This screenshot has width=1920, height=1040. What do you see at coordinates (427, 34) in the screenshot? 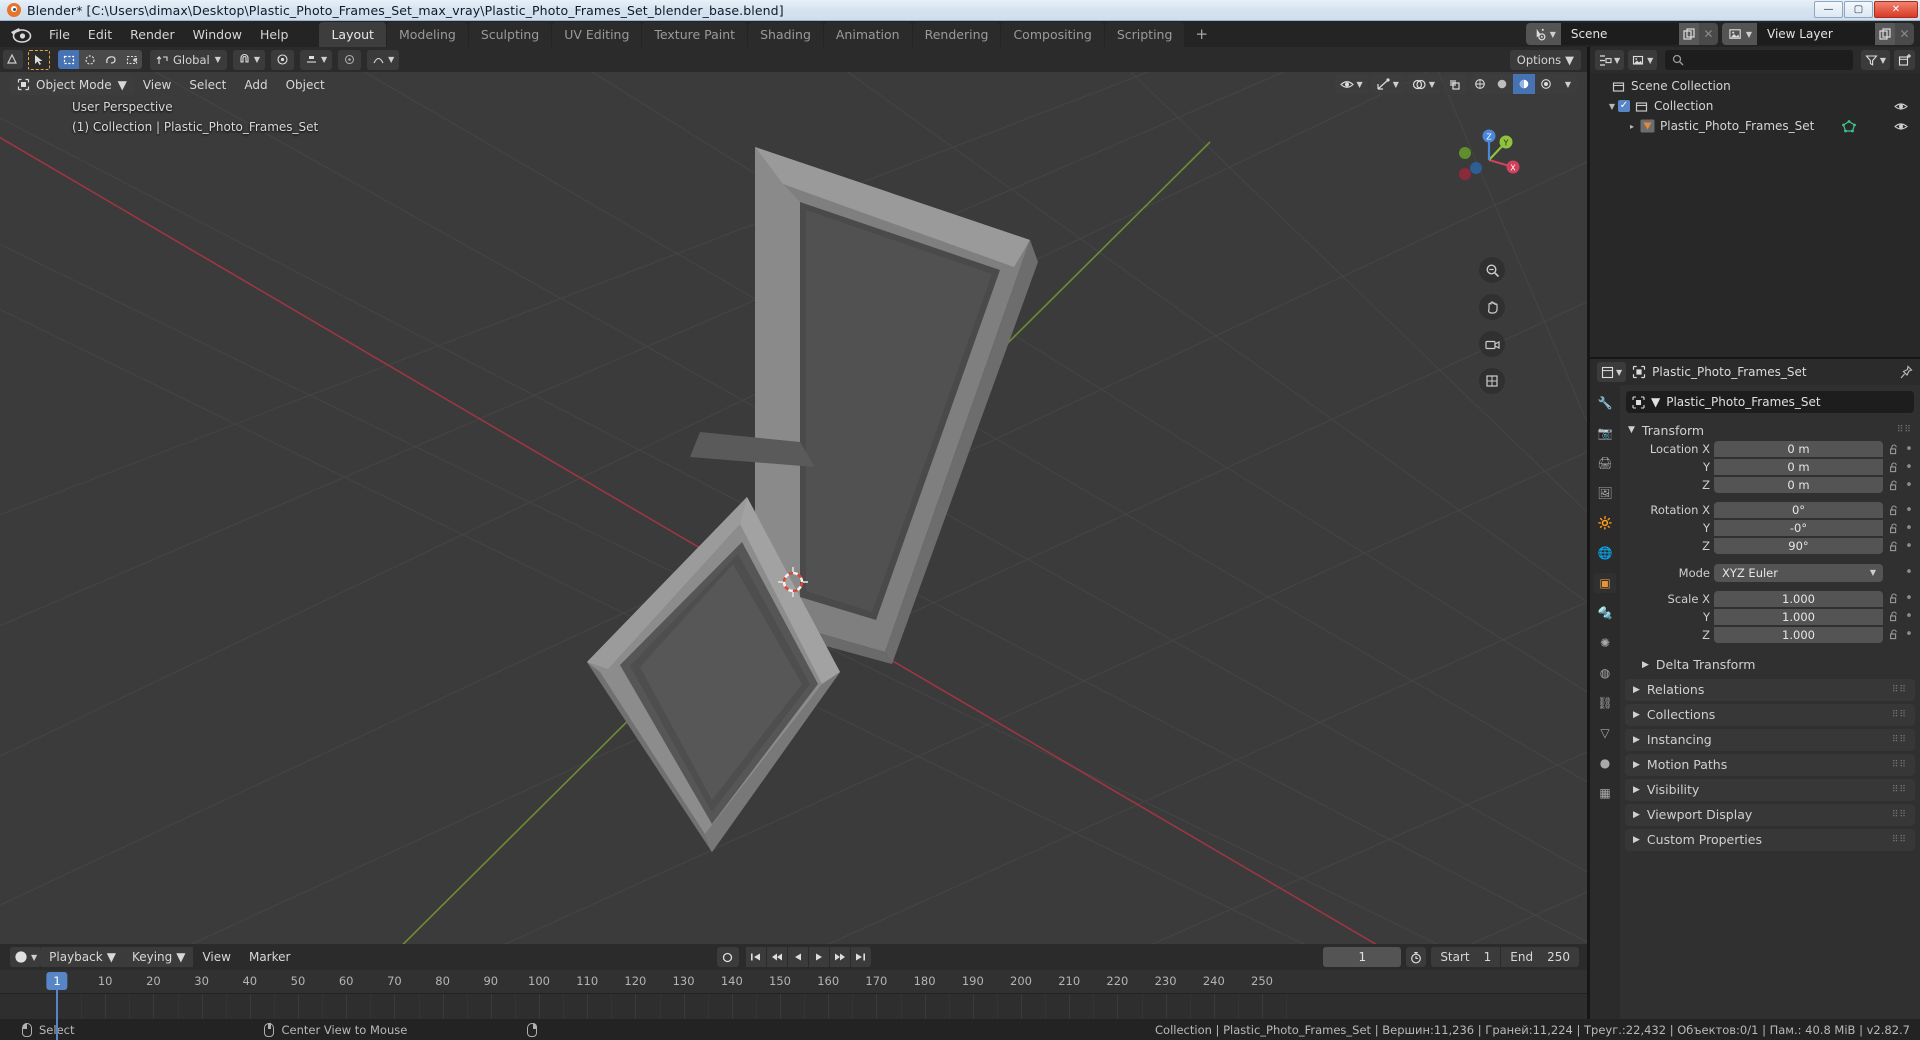
I see `tab-modeling: Modeling` at bounding box center [427, 34].